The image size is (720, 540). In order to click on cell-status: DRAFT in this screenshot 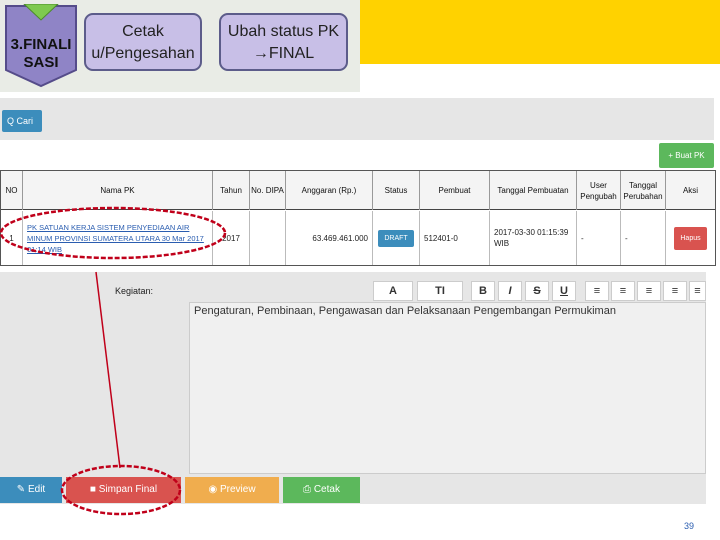, I will do `click(396, 238)`.